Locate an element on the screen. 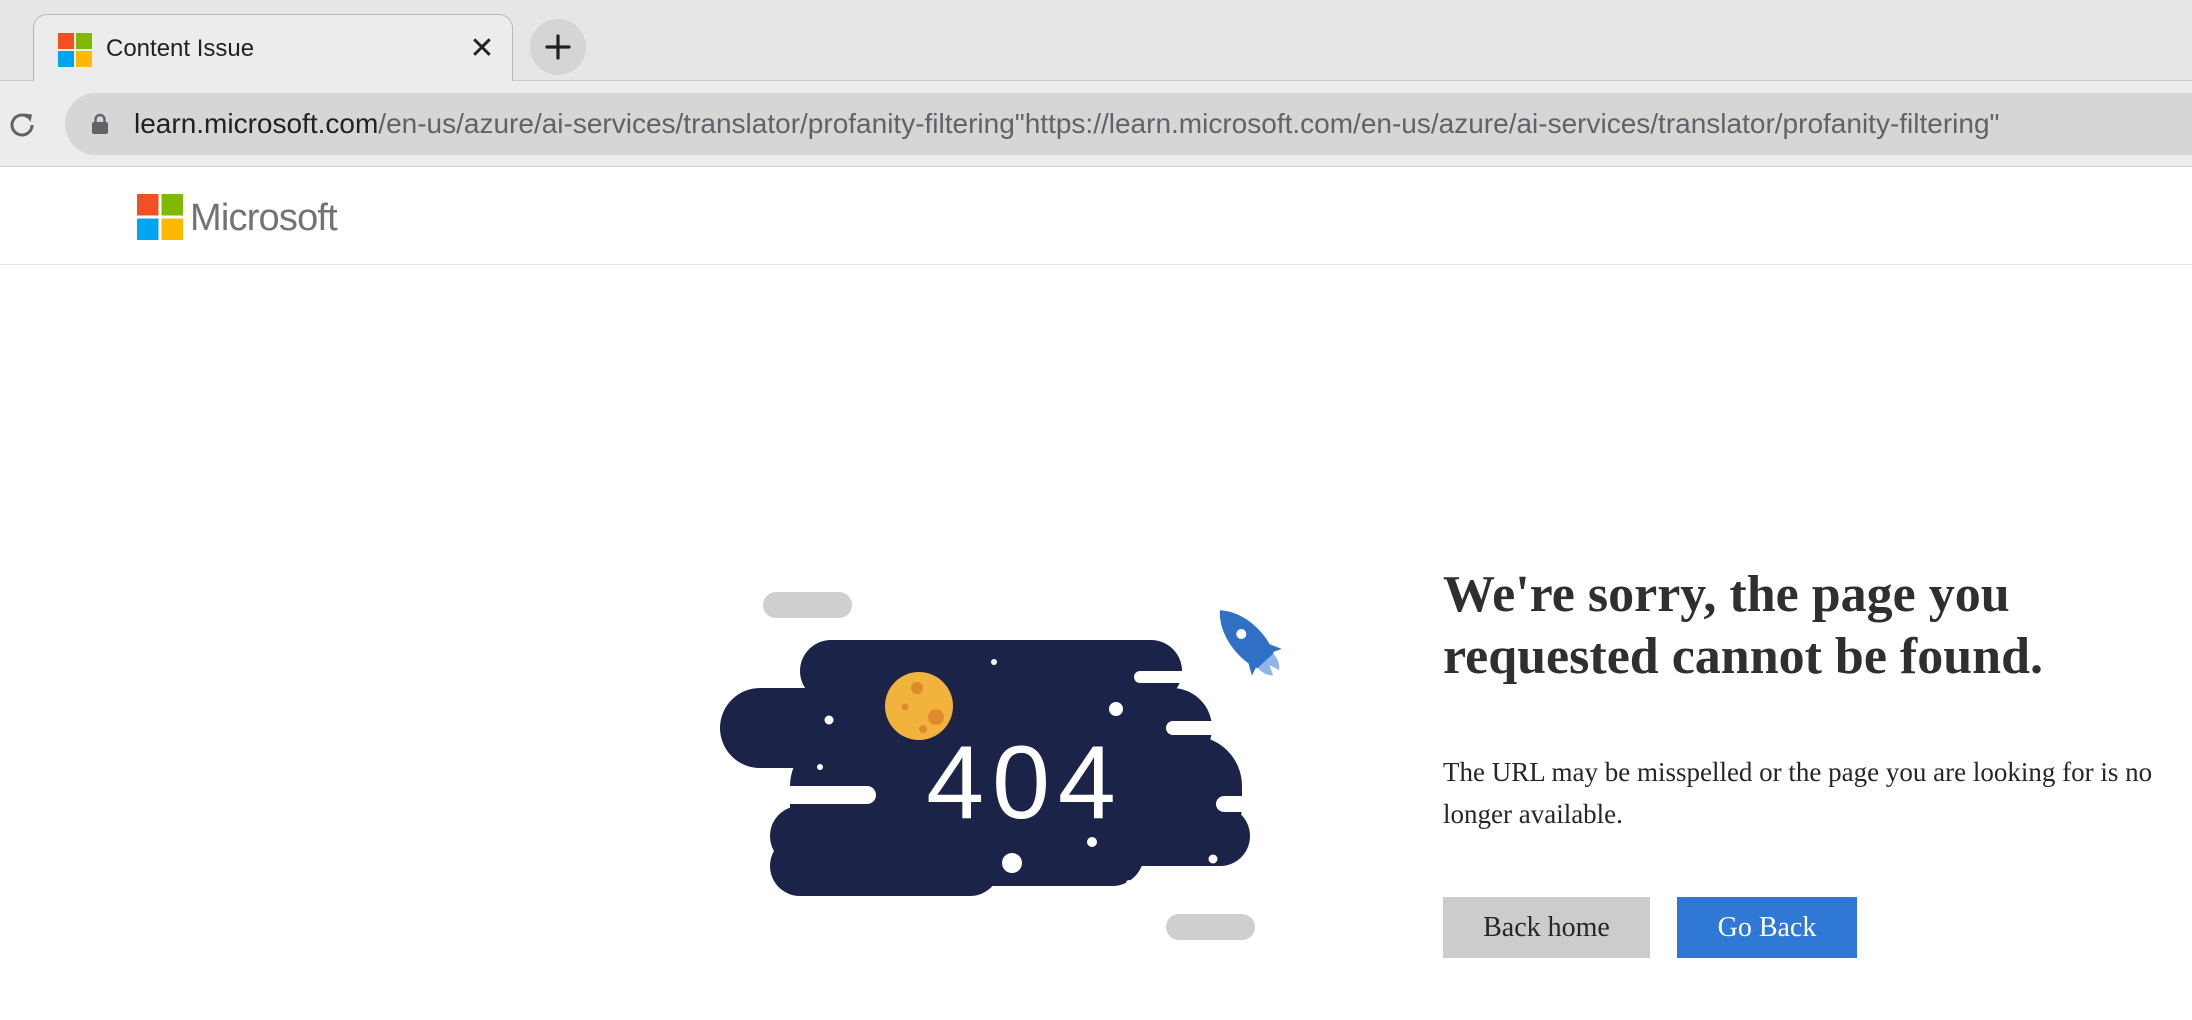 This screenshot has height=1020, width=2192. new-tab-button is located at coordinates (558, 47).